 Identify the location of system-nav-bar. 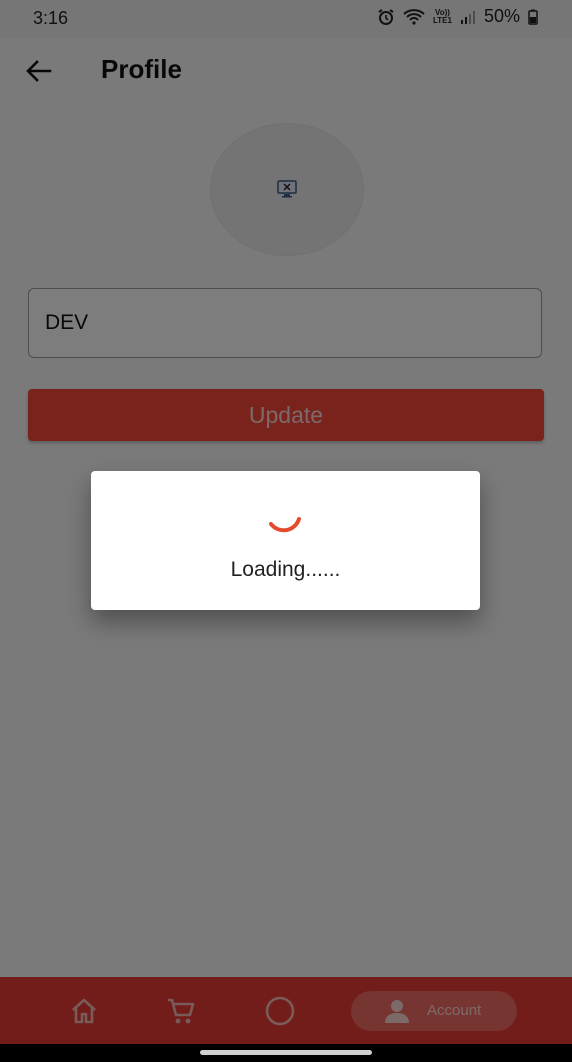
(286, 1053).